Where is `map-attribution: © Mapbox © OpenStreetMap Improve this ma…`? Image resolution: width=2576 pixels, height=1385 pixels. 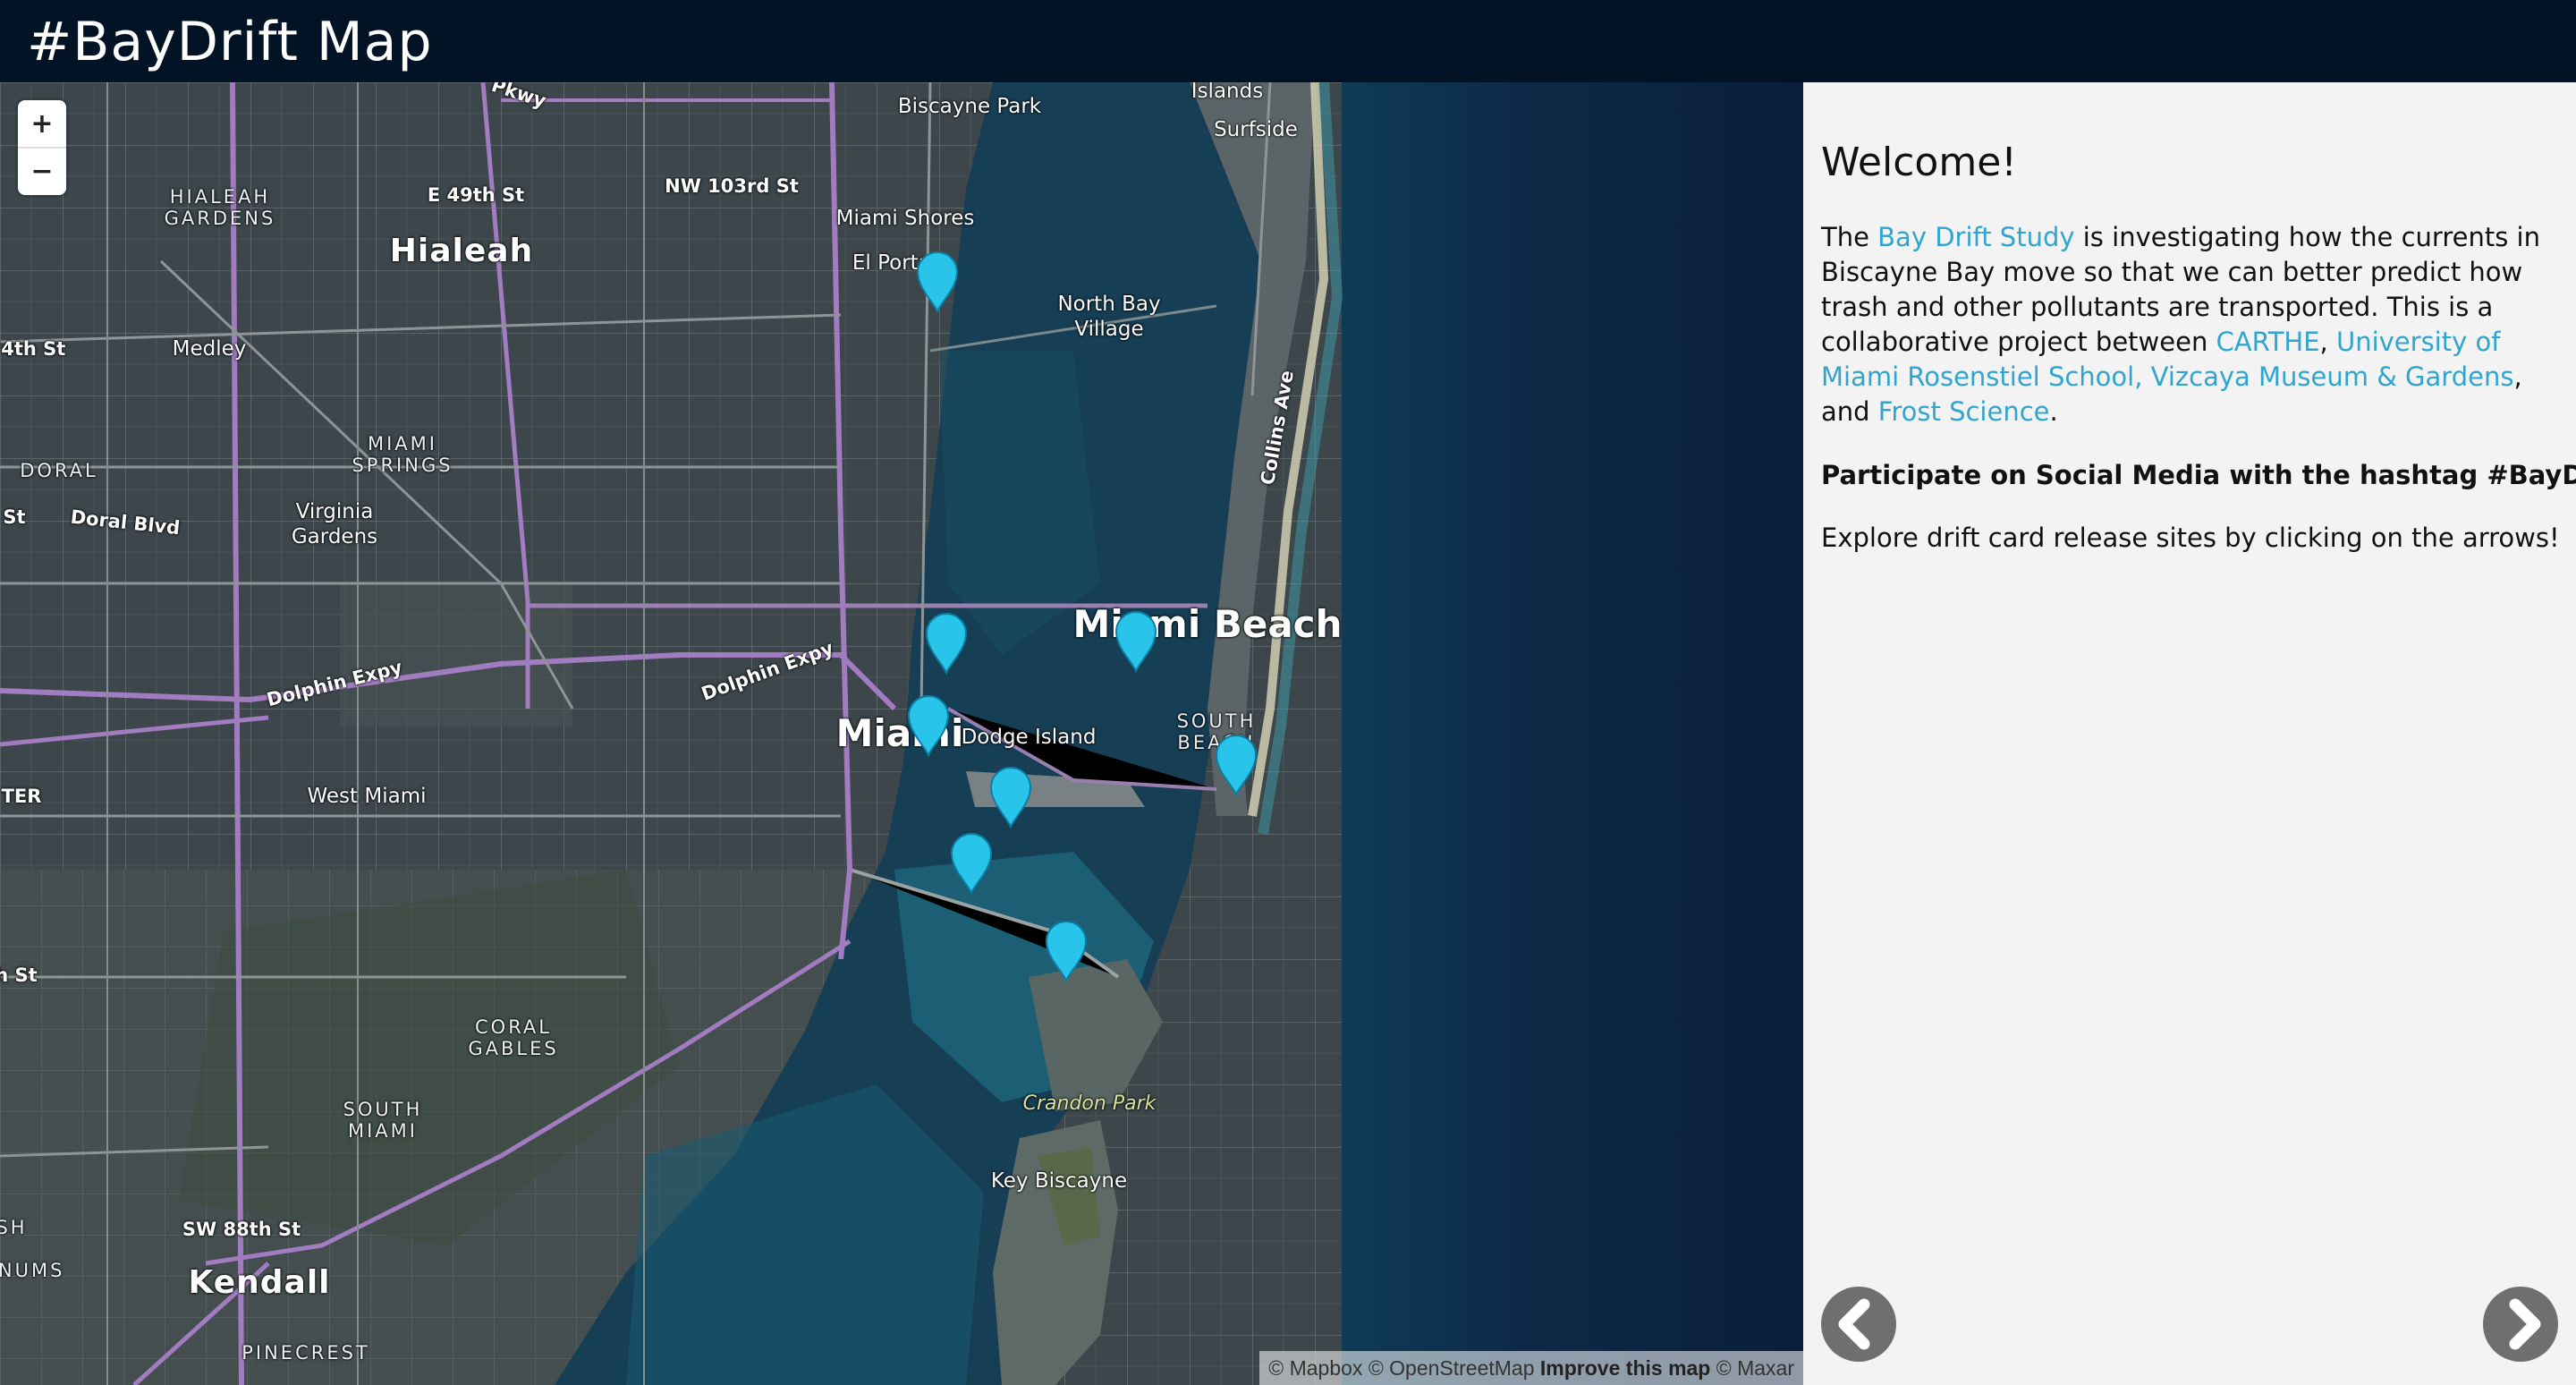 map-attribution: © Mapbox © OpenStreetMap Improve this ma… is located at coordinates (1531, 1368).